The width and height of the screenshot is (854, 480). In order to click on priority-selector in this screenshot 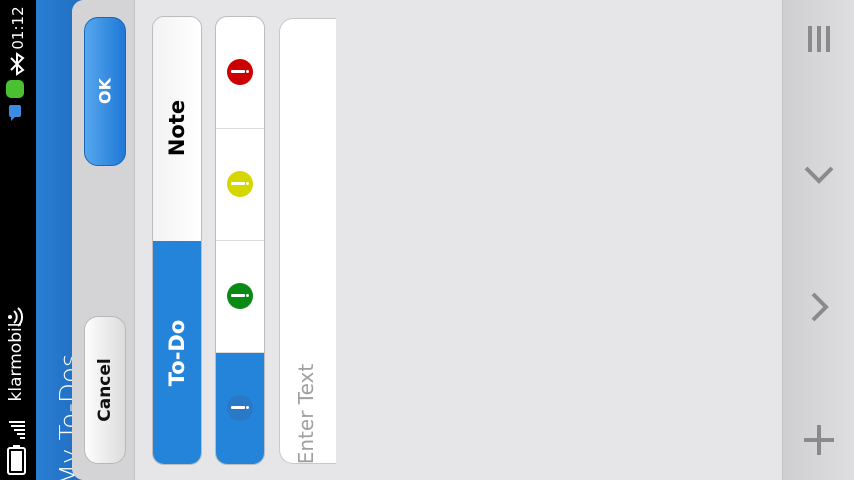, I will do `click(240, 240)`.